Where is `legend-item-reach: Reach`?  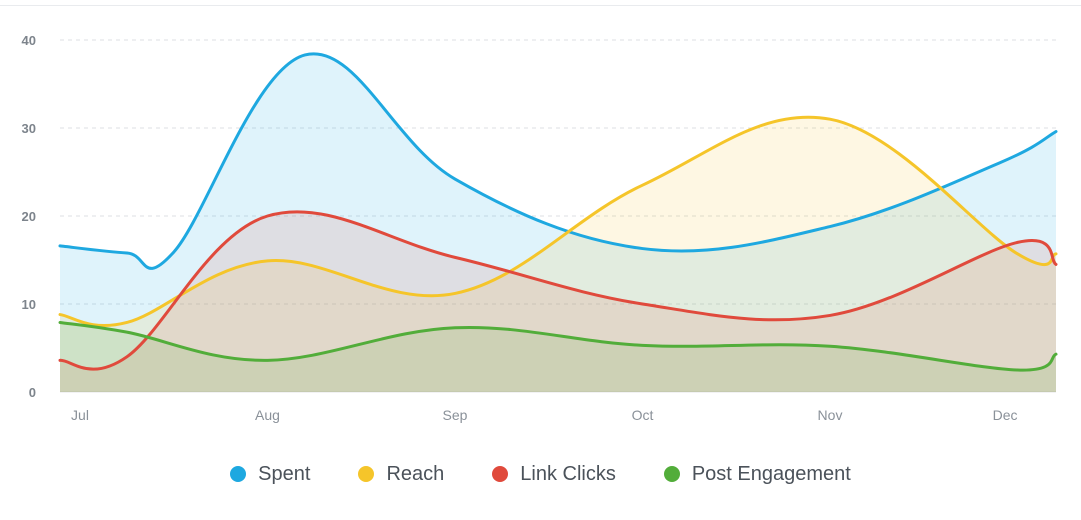 legend-item-reach: Reach is located at coordinates (401, 474).